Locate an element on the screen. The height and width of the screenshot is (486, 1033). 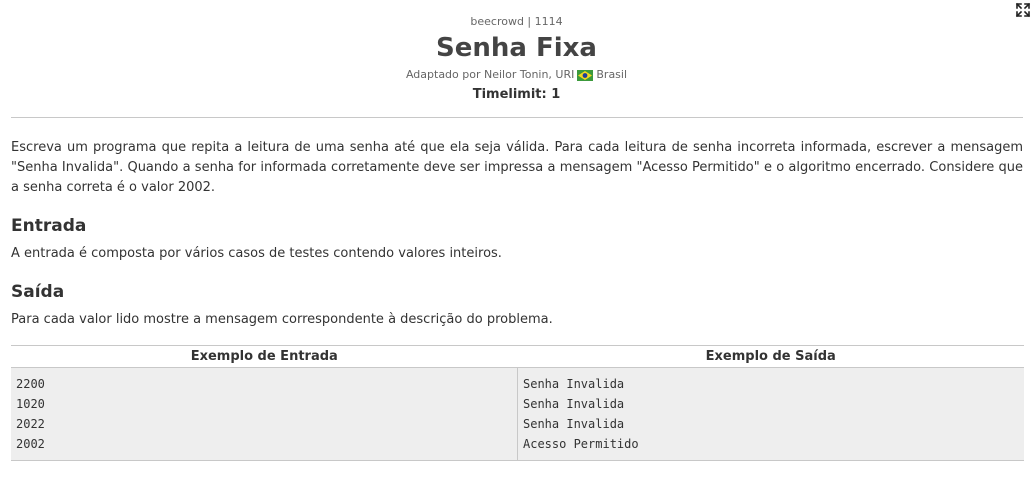
output-example-header: Exemplo de Saída is located at coordinates (770, 356).